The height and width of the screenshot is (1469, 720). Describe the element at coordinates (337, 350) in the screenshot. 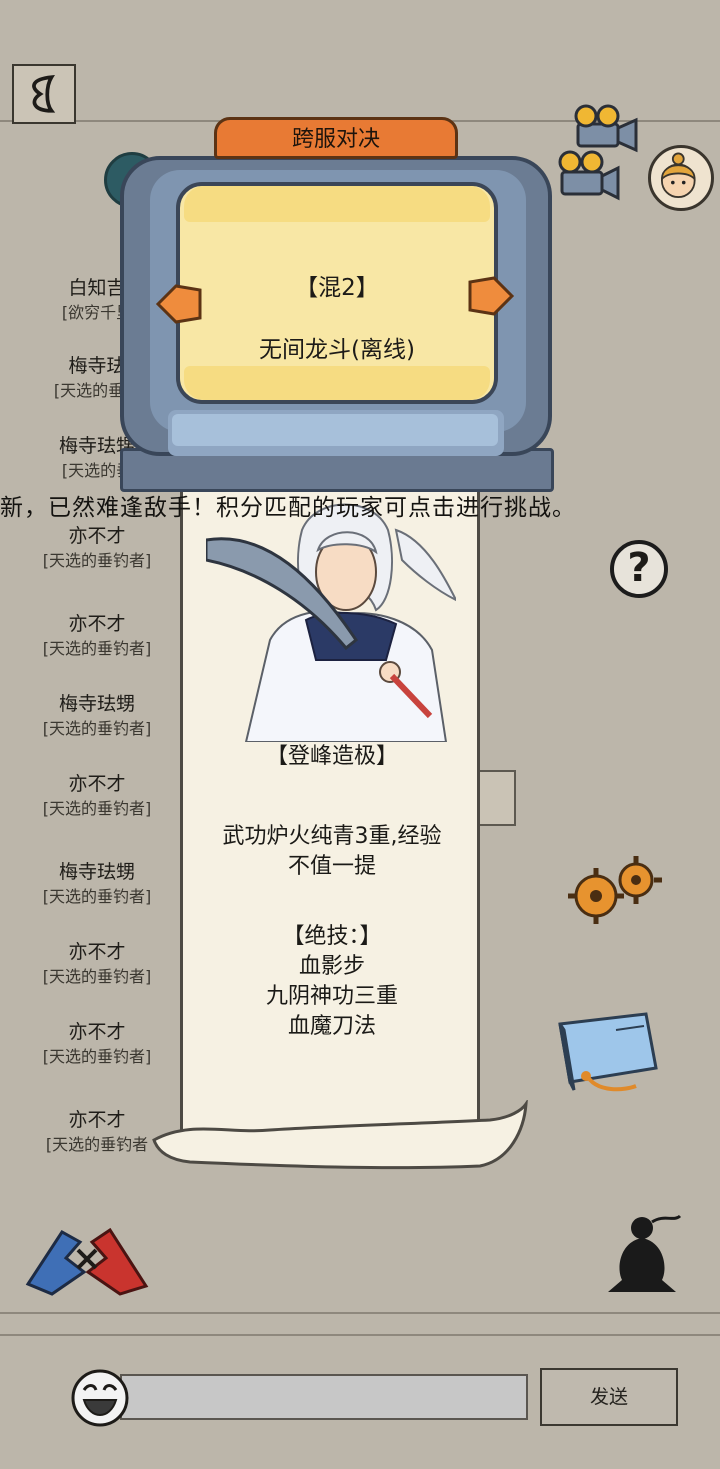

I see `mode-label: 无间龙斗(离线)` at that location.